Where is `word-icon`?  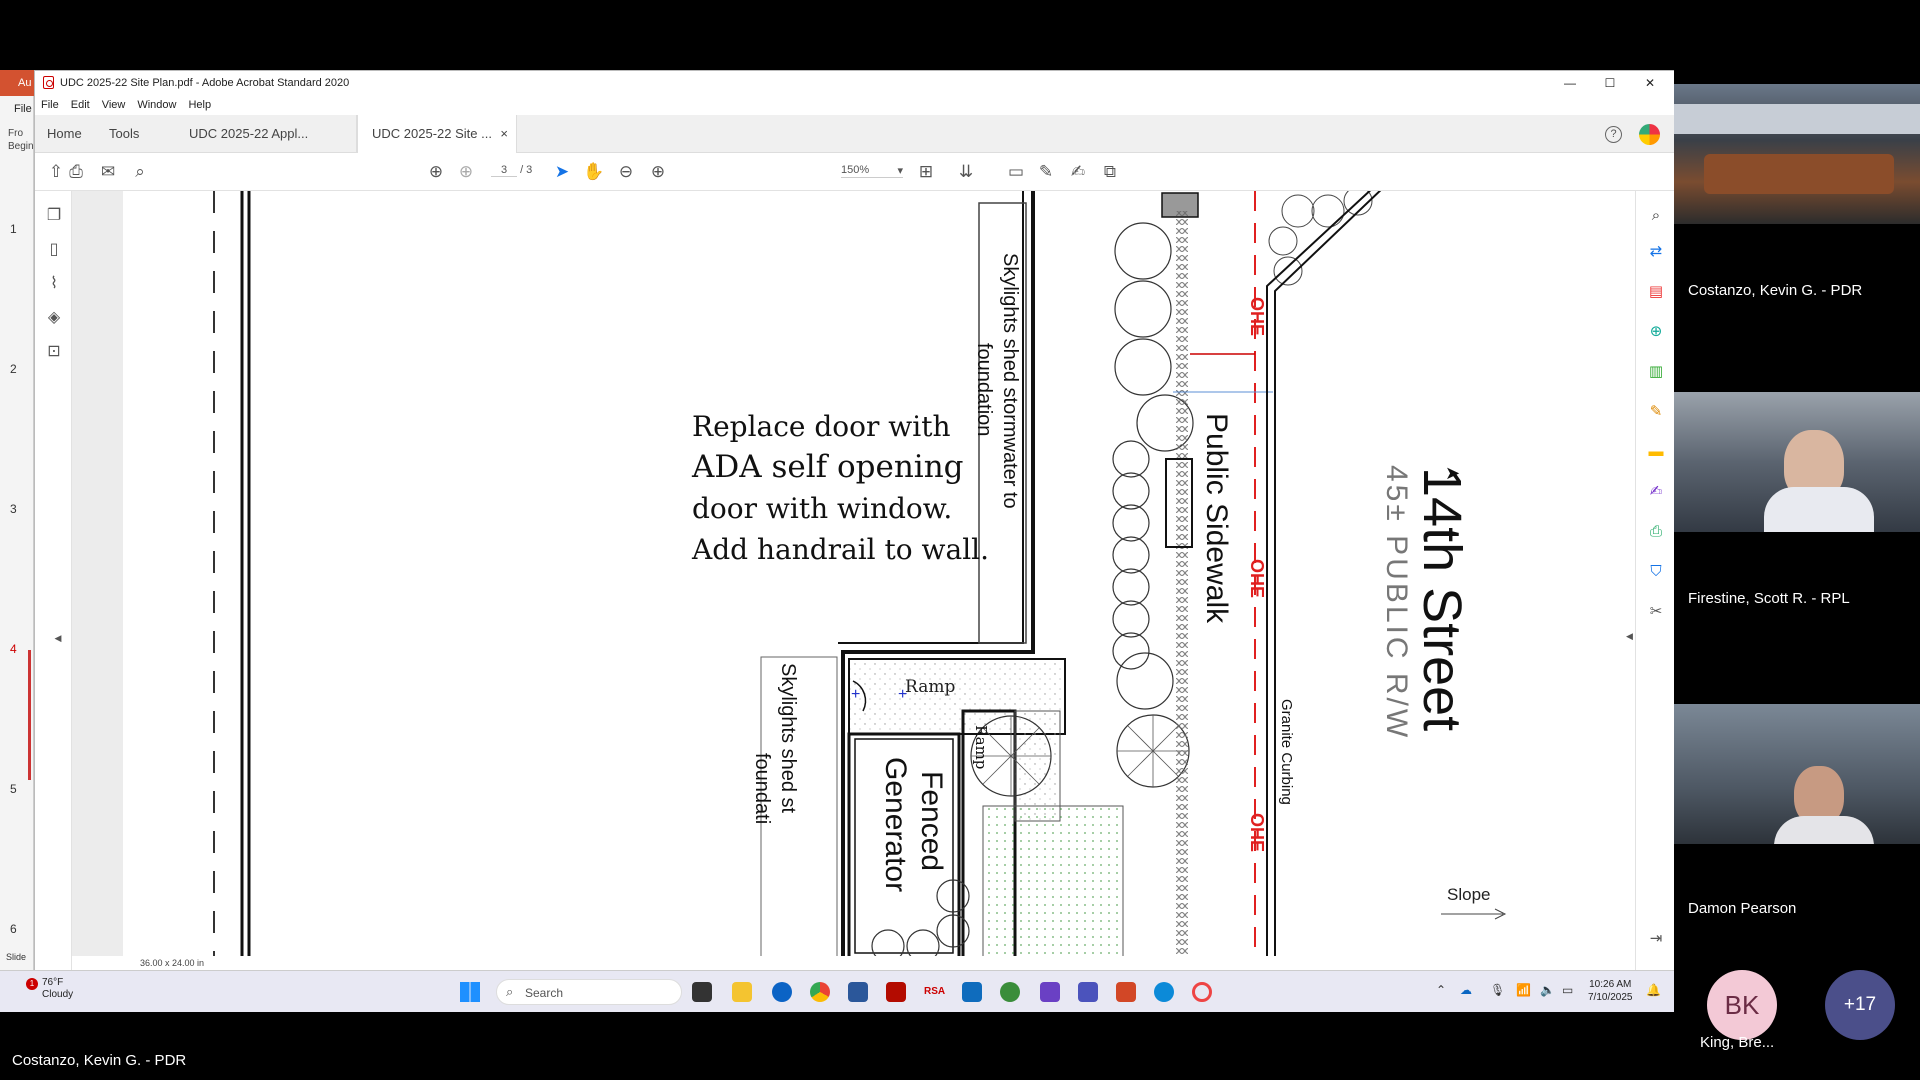 word-icon is located at coordinates (858, 992).